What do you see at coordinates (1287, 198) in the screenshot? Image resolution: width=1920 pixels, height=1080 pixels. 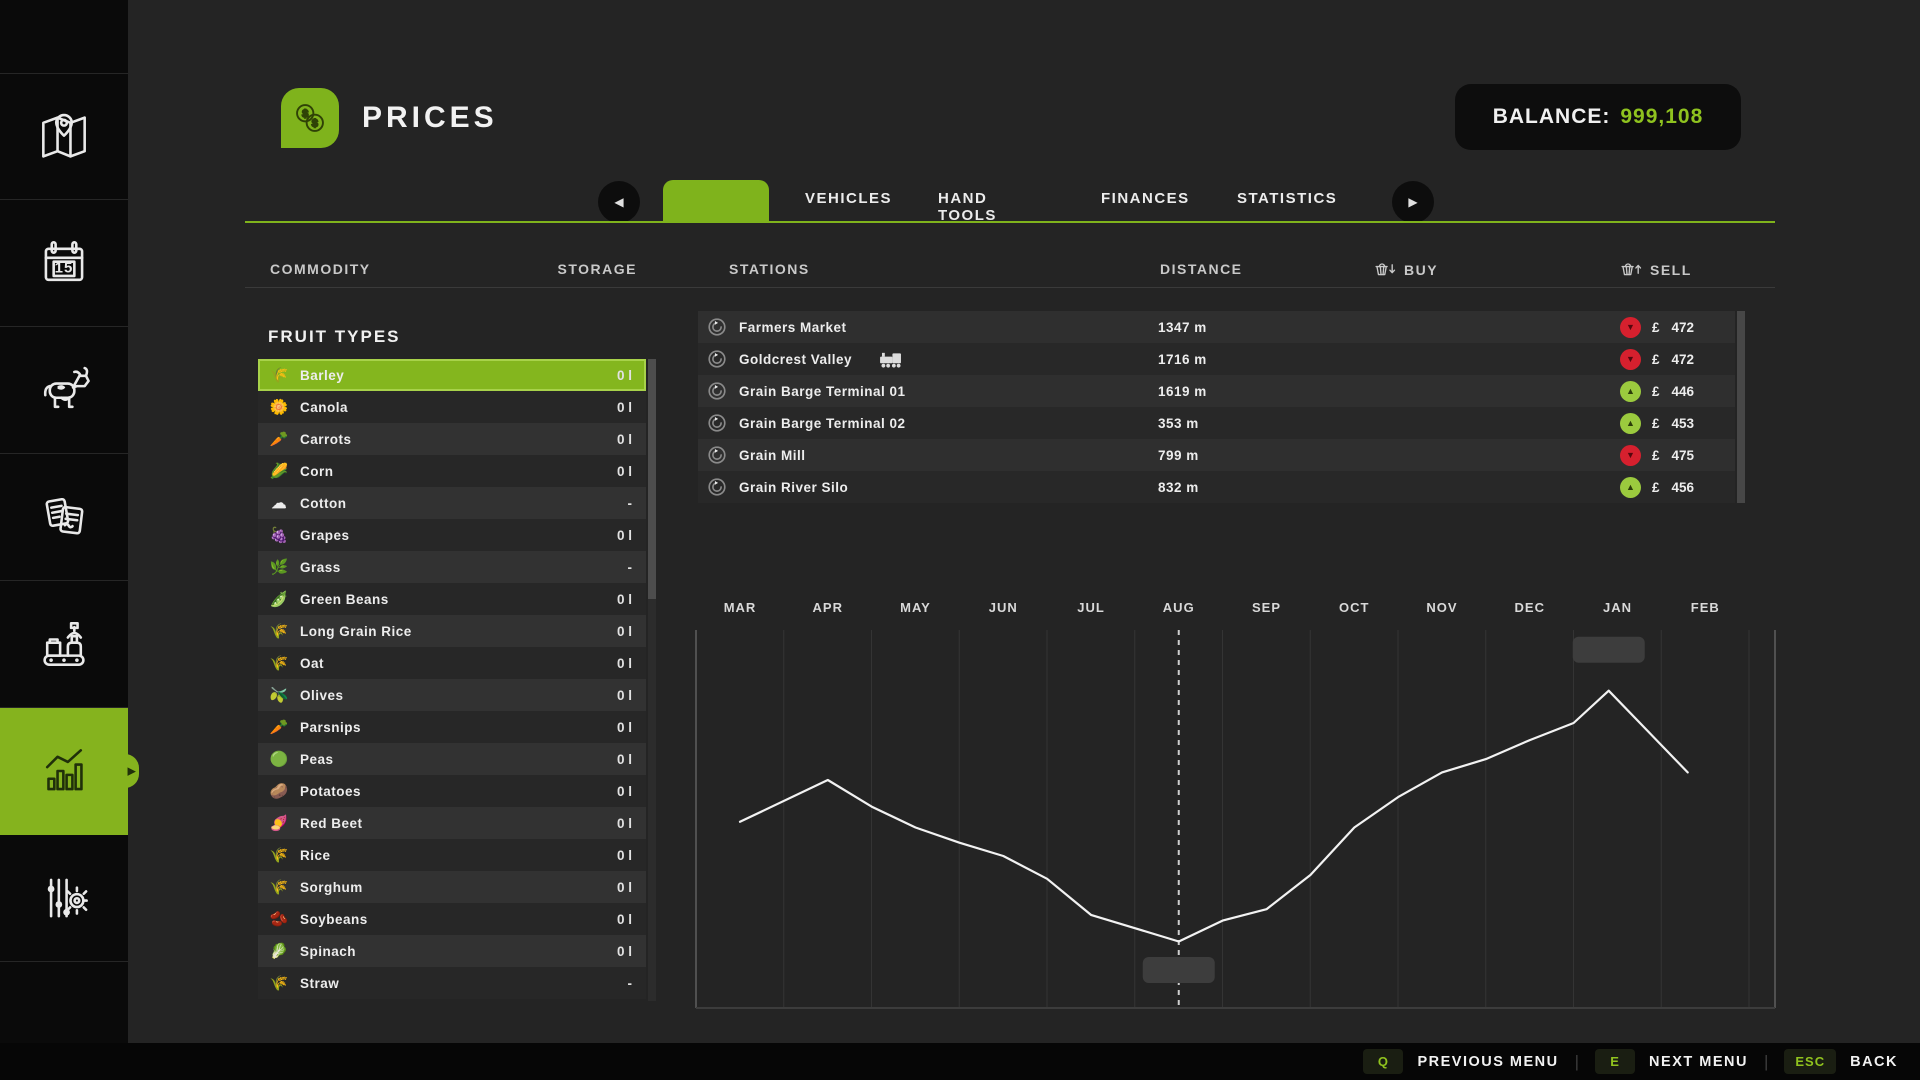 I see `tab-statistics: STATISTICS` at bounding box center [1287, 198].